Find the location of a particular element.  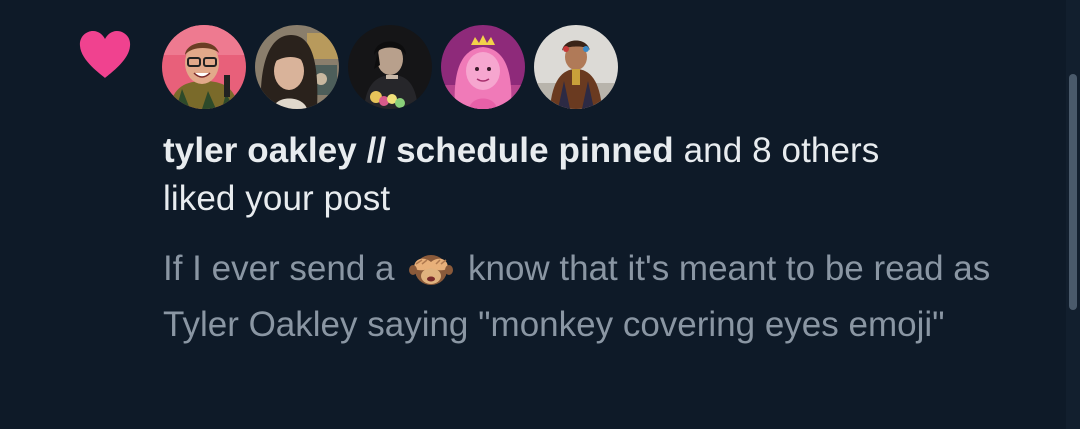

action-text: and 8 others is located at coordinates (776, 150).